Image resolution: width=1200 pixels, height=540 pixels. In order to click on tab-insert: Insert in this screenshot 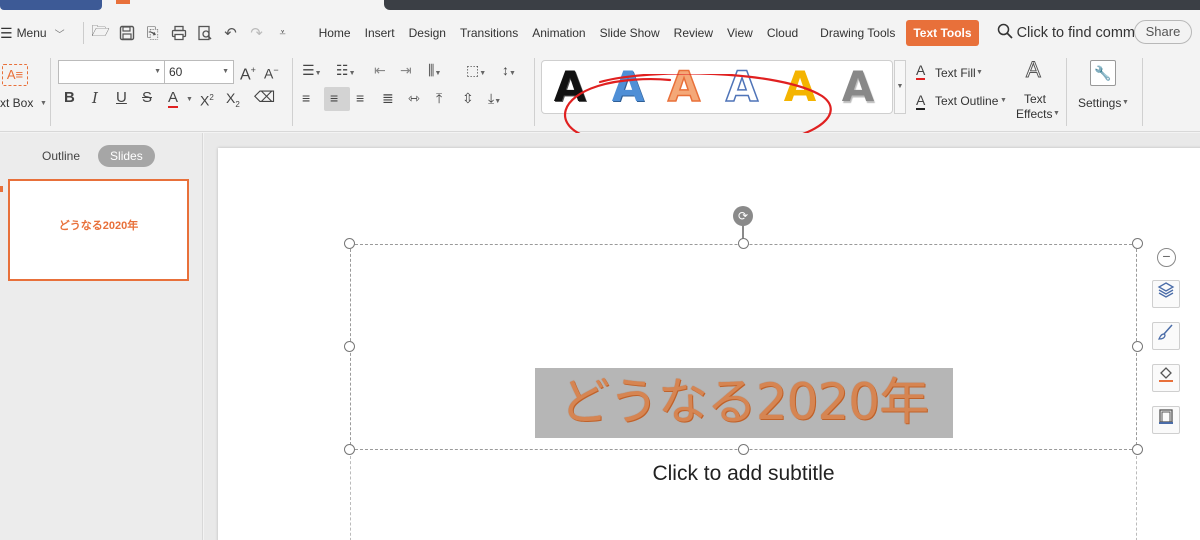, I will do `click(380, 33)`.